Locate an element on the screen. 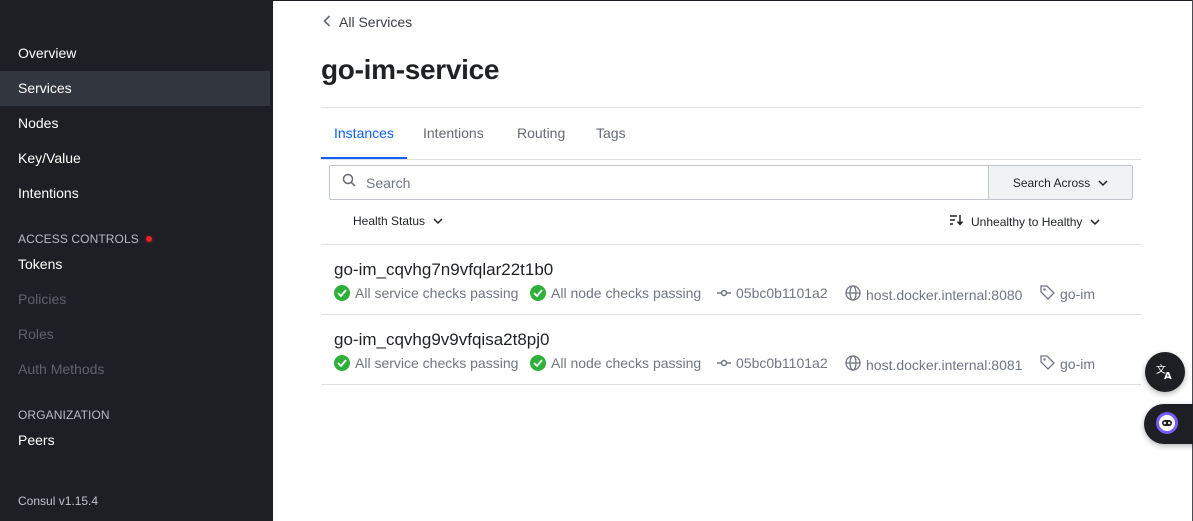  tabs-divider is located at coordinates (731, 159).